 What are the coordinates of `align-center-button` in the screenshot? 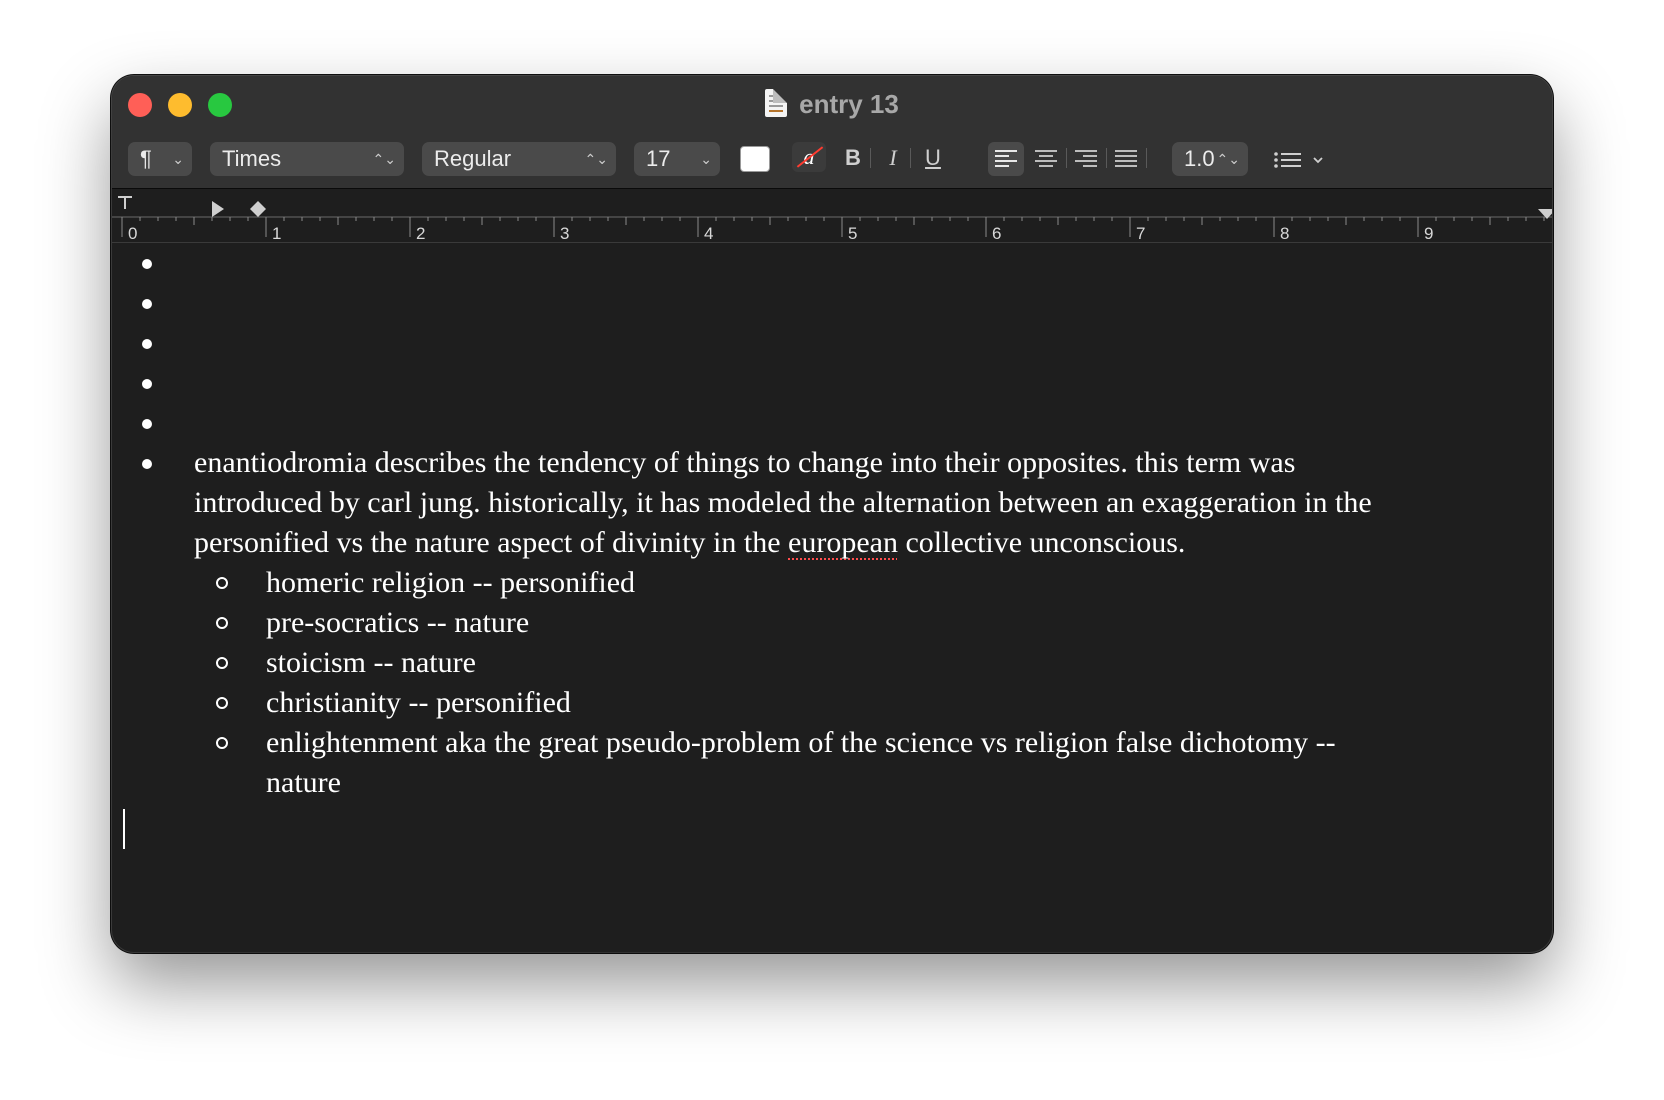 It's located at (1046, 159).